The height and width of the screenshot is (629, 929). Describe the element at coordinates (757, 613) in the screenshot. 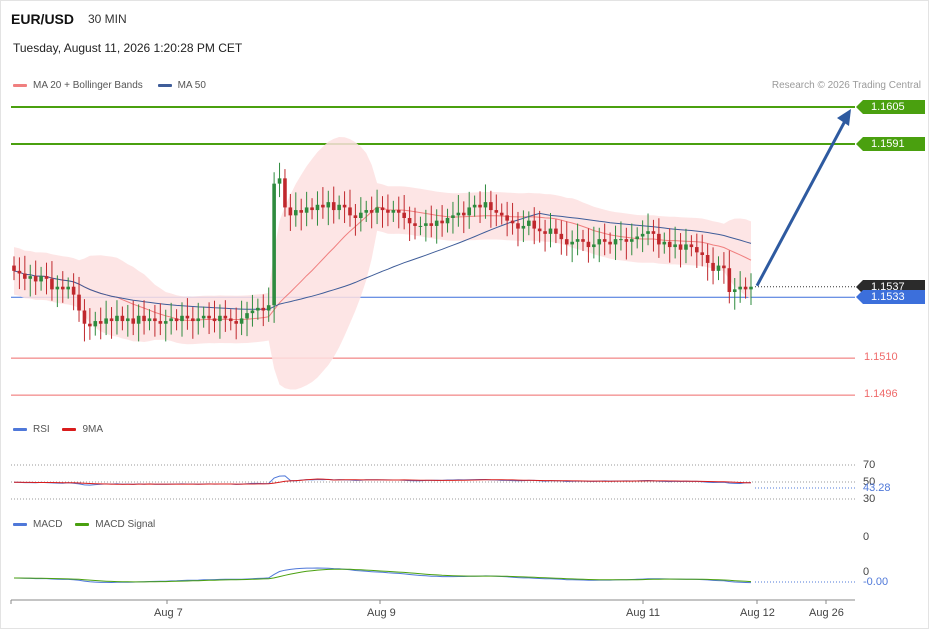

I see `x-tick-aug12: Aug 12` at that location.